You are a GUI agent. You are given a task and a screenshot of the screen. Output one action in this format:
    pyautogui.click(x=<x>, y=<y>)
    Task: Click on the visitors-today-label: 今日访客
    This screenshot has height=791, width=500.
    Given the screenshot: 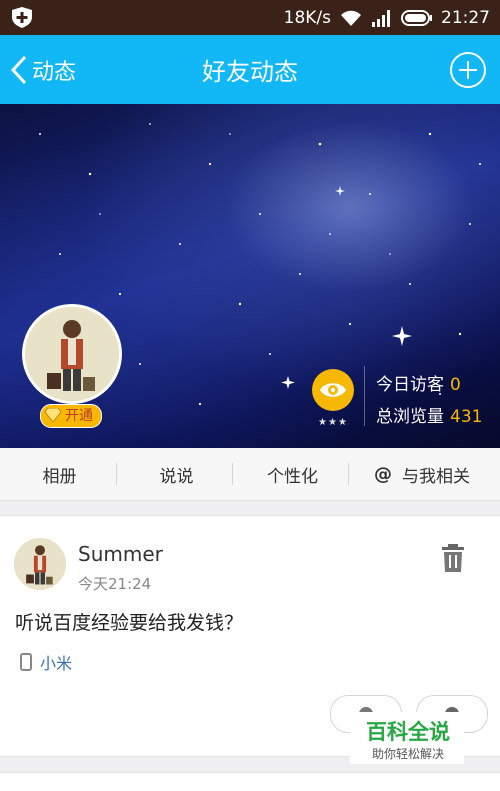 What is the action you would take?
    pyautogui.click(x=410, y=385)
    